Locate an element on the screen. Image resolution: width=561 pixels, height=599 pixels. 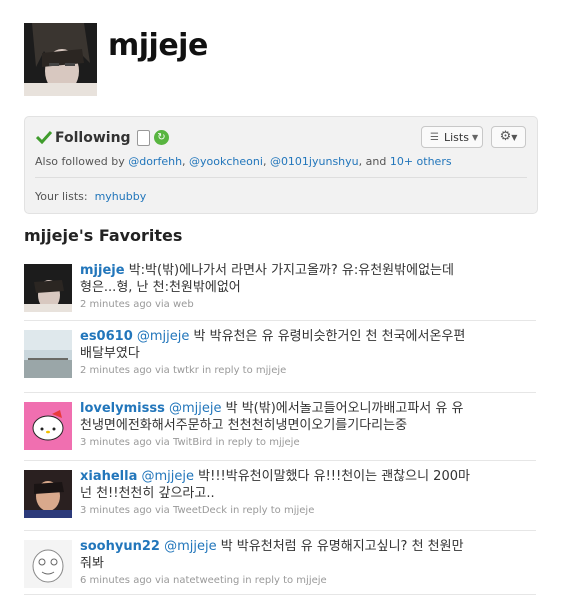
profile-screen-name: mjjeje is located at coordinates (158, 45).